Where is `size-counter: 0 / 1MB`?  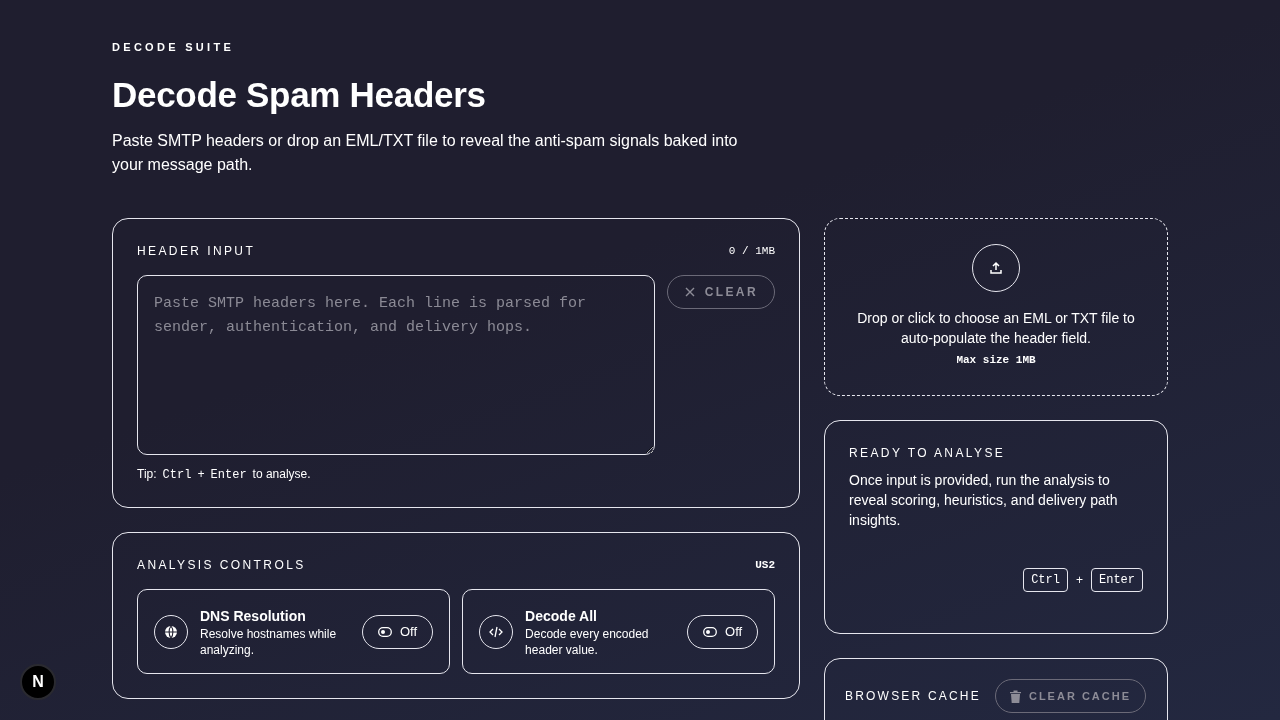
size-counter: 0 / 1MB is located at coordinates (751, 251).